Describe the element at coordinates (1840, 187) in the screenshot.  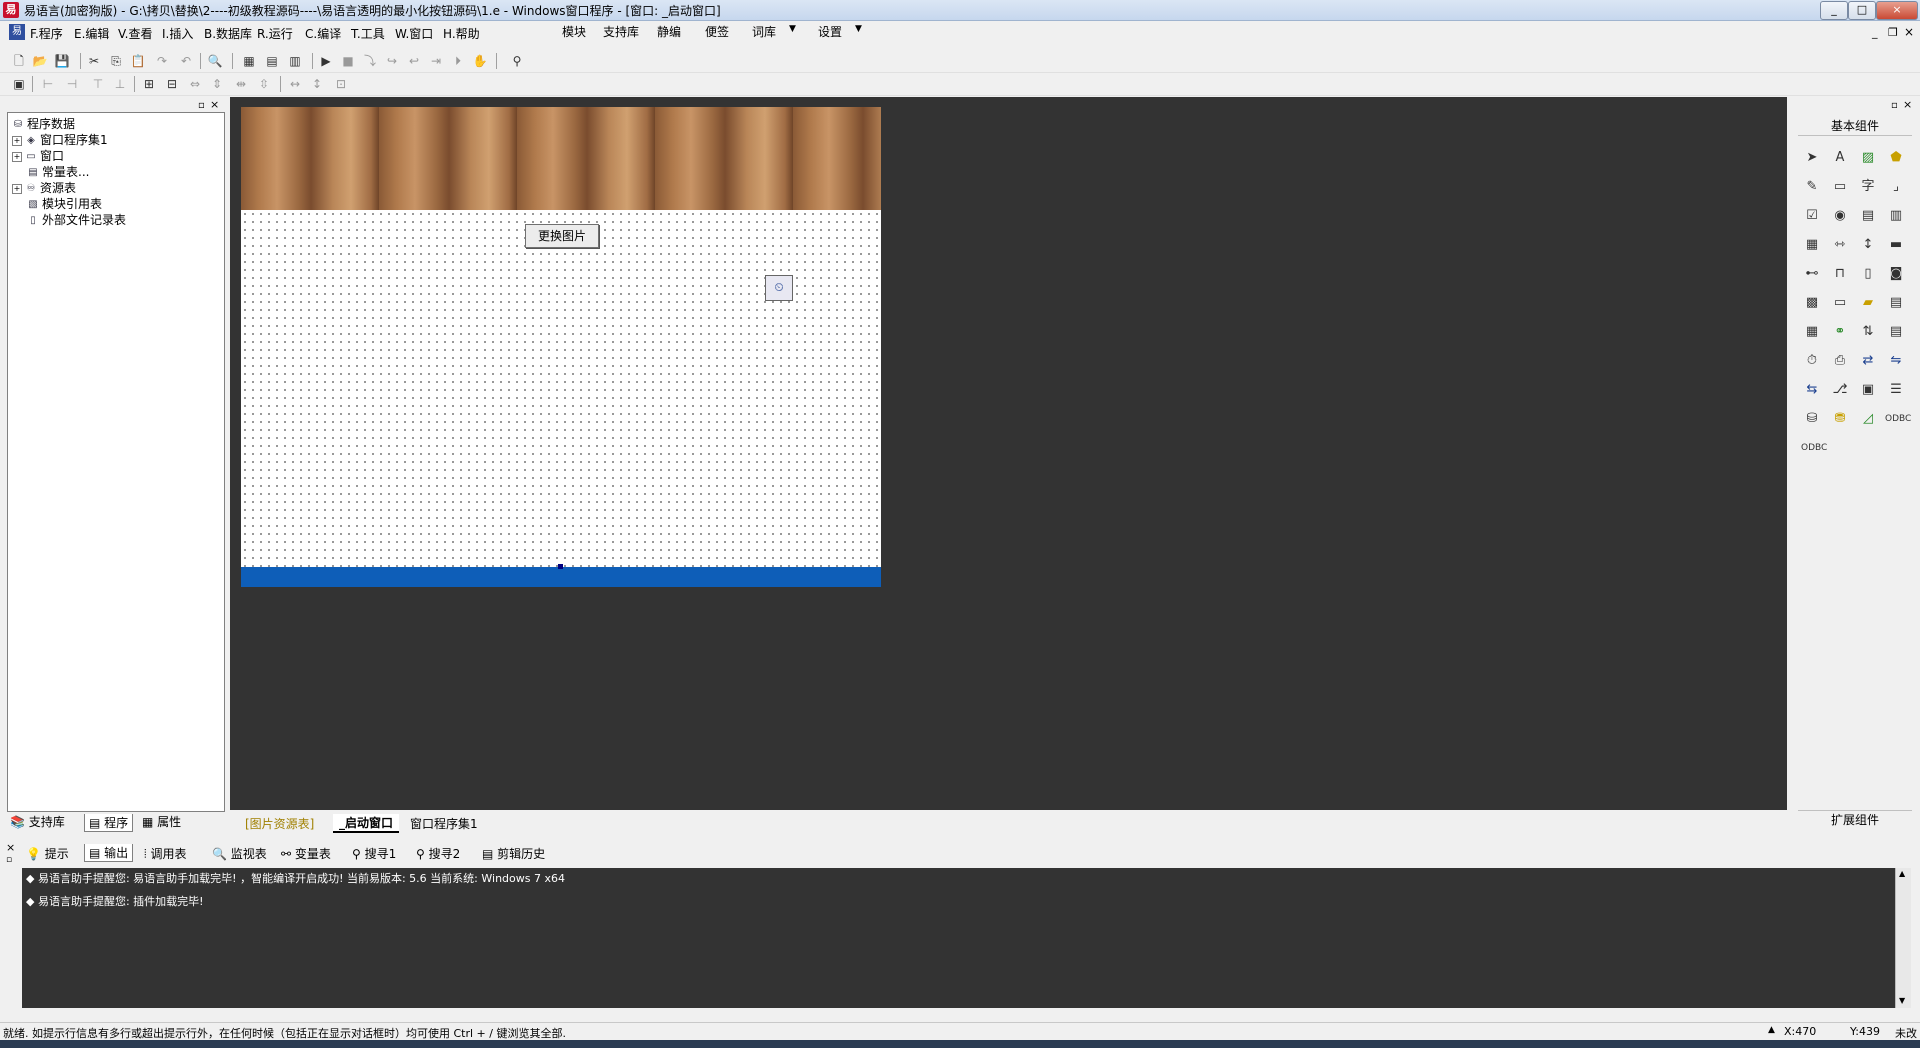
I see `rich-edit-icon: ▭` at that location.